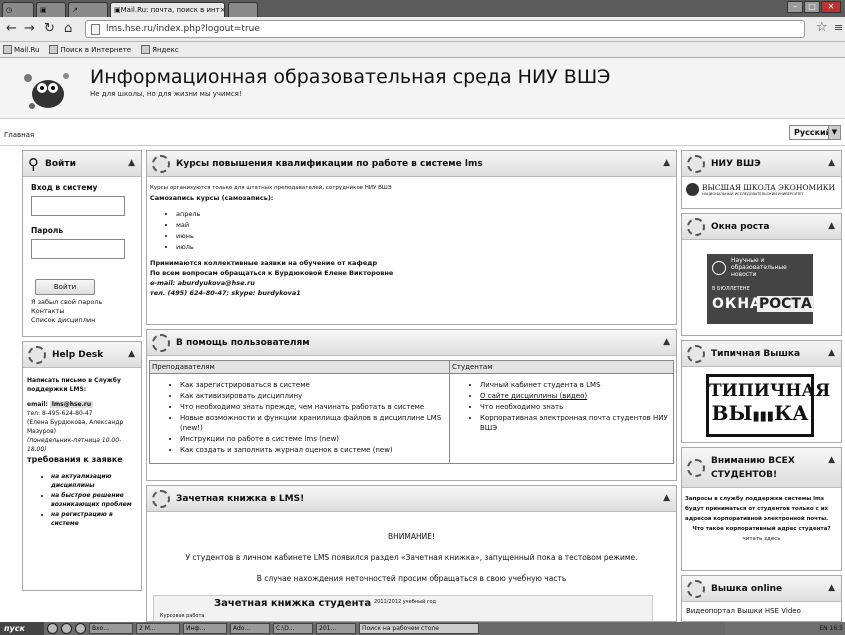  I want to click on start-button: пуск, so click(22, 628).